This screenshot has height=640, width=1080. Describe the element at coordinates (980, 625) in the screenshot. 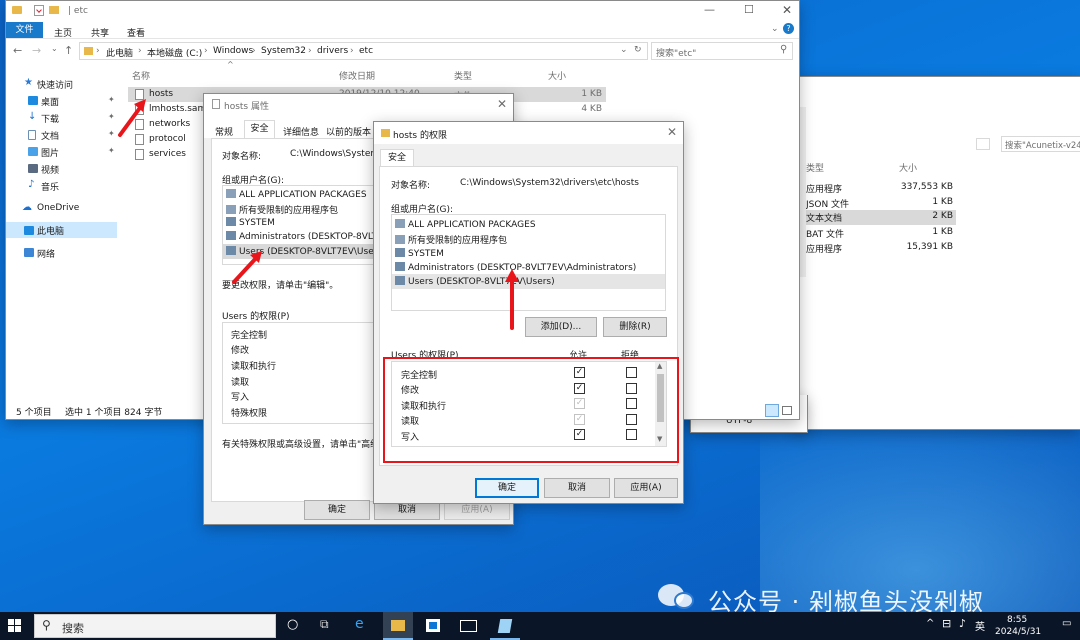

I see `input-language: 英` at that location.